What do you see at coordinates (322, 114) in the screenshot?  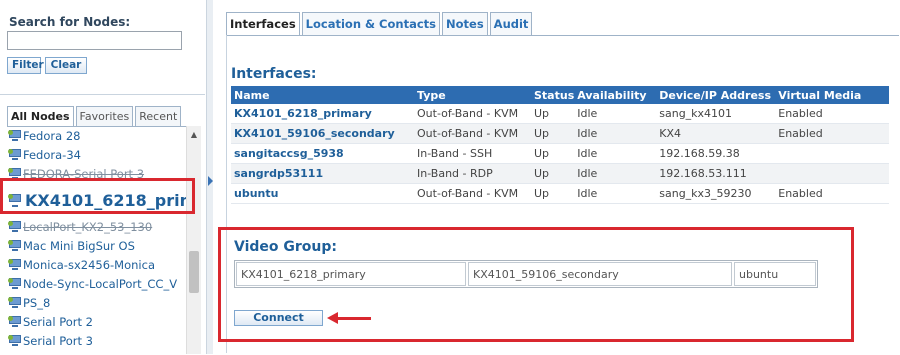 I see `interface-link: KX4101_6218_primary` at bounding box center [322, 114].